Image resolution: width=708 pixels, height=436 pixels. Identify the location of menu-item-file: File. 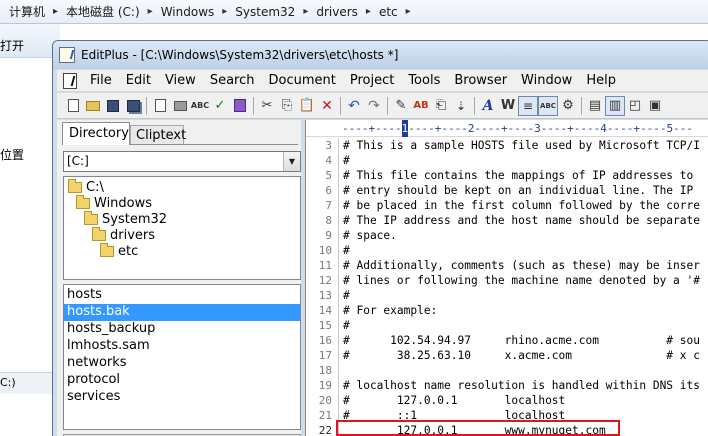
(101, 80).